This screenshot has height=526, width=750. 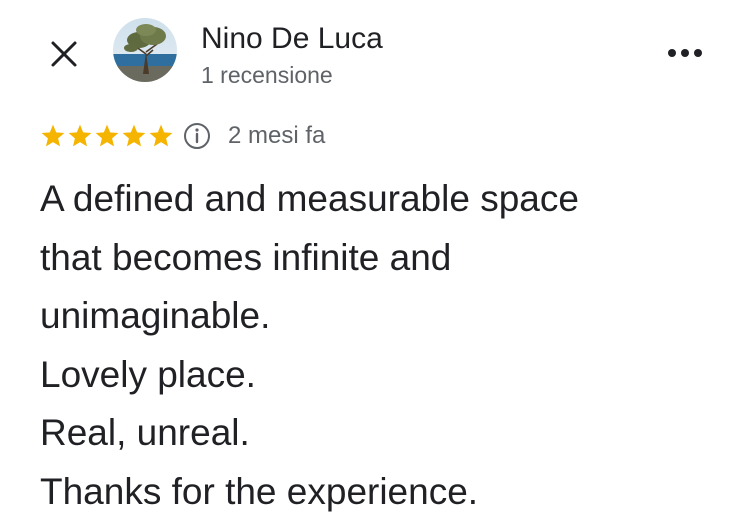 What do you see at coordinates (246, 257) in the screenshot?
I see `review-line: that becomes infinite and` at bounding box center [246, 257].